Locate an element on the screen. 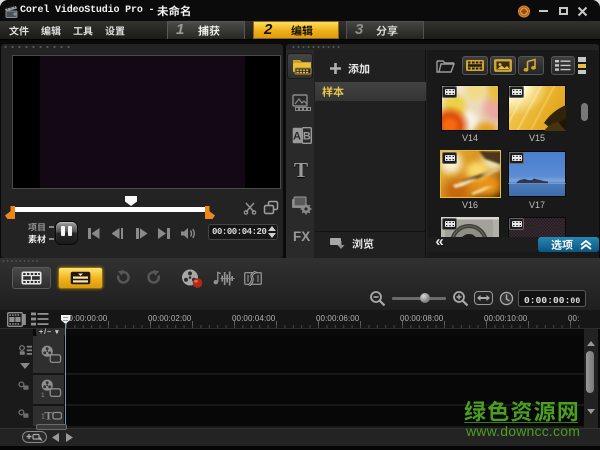 This screenshot has height=450, width=600. svg-text: A is located at coordinates (297, 137).